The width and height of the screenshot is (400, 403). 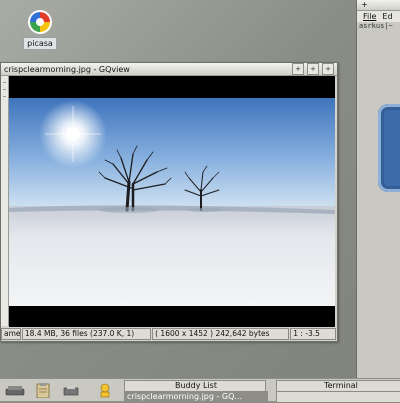 What do you see at coordinates (313, 334) in the screenshot?
I see `status-zoom: 1 : -3.5` at bounding box center [313, 334].